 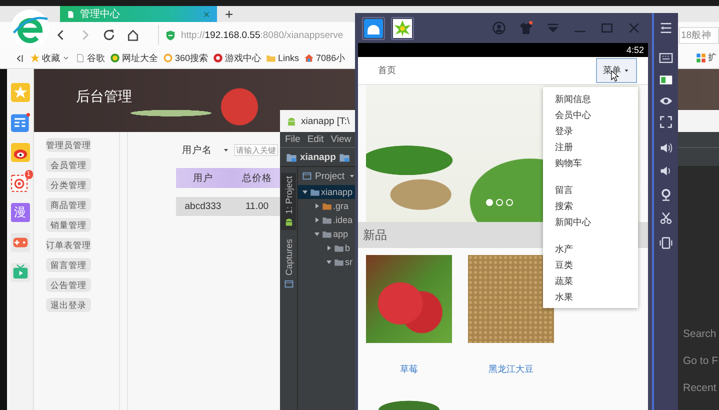 I want to click on bookmark-link: 收藏, so click(x=51, y=58).